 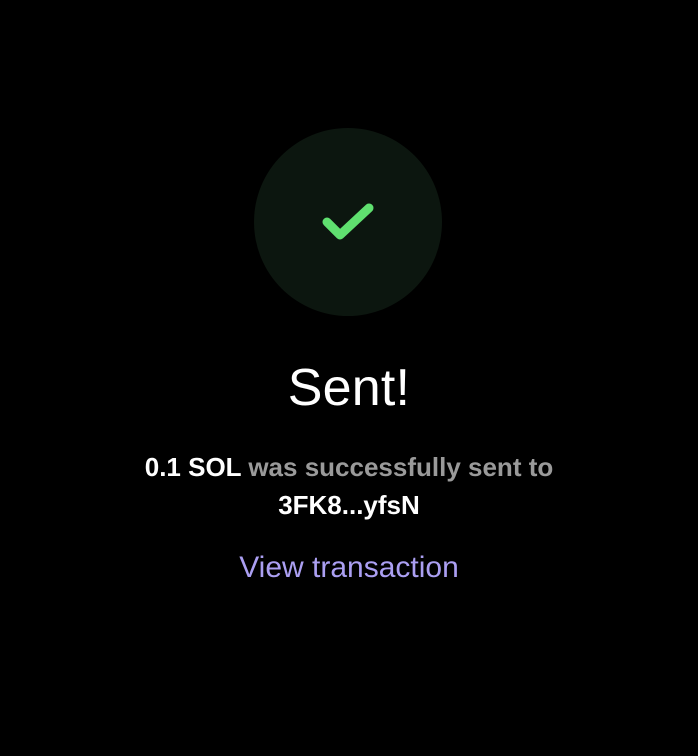 I want to click on view-transaction-link: View transaction, so click(x=349, y=568).